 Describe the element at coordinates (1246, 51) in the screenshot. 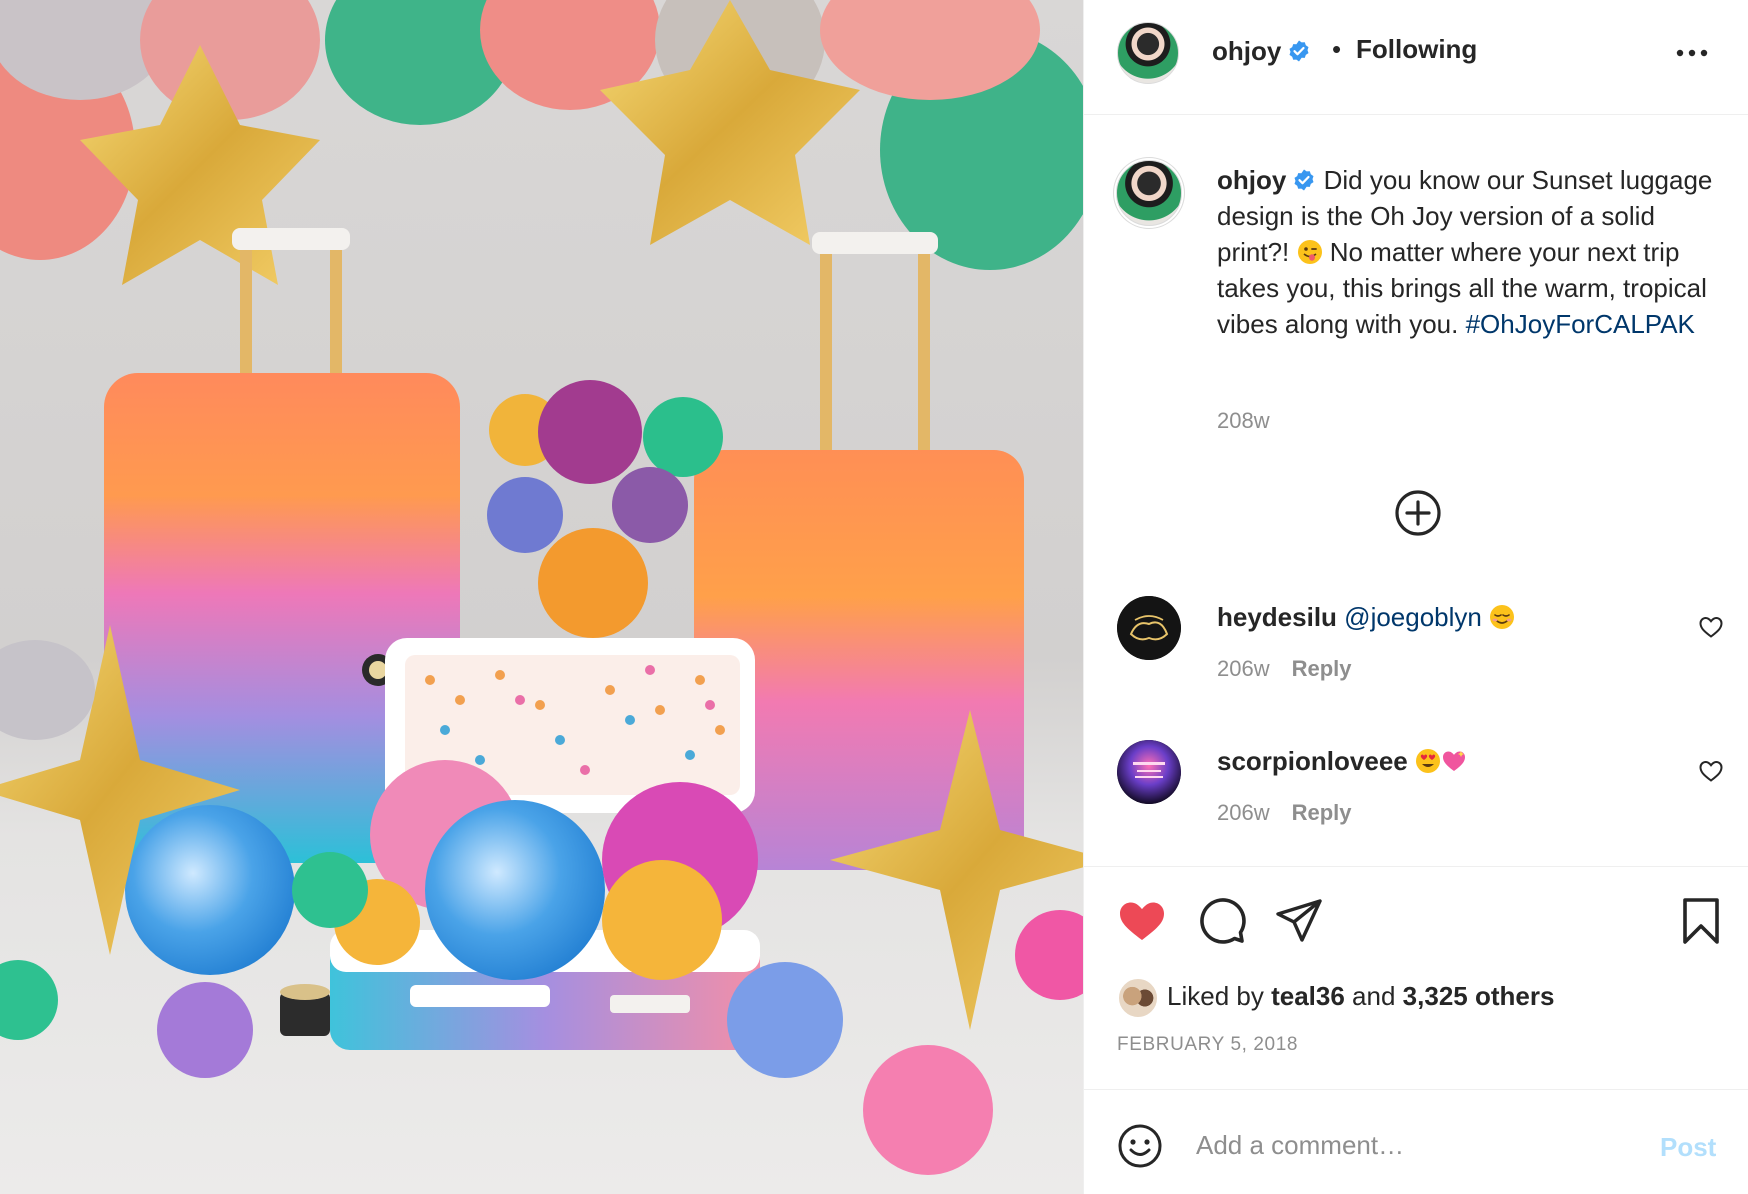

I see `author-username-text: ohjoy` at that location.